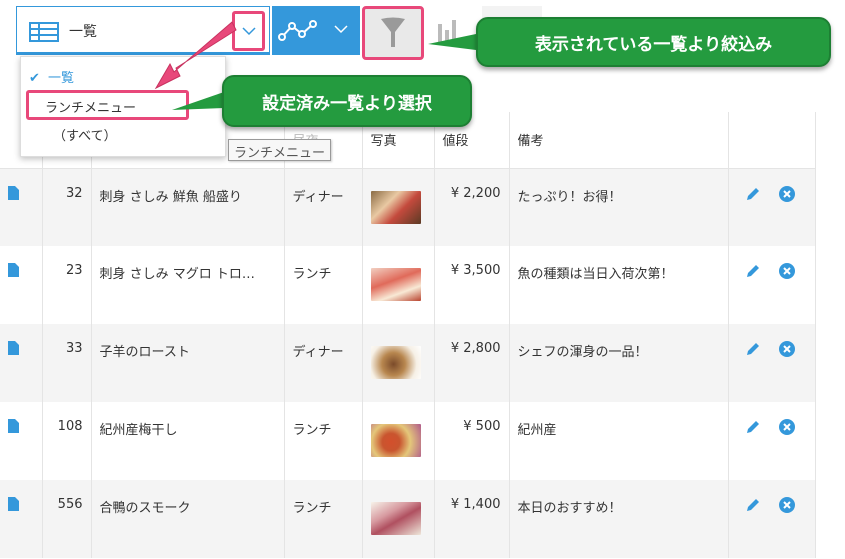 Image resolution: width=845 pixels, height=559 pixels. I want to click on filter-button, so click(393, 33).